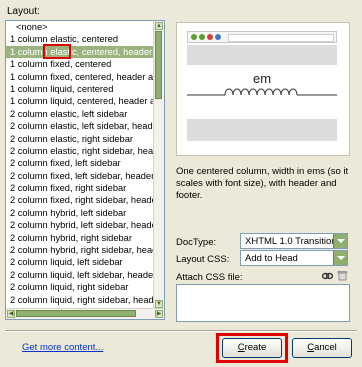 The width and height of the screenshot is (362, 367). I want to click on horizontal-scroll-thumb, so click(76, 313).